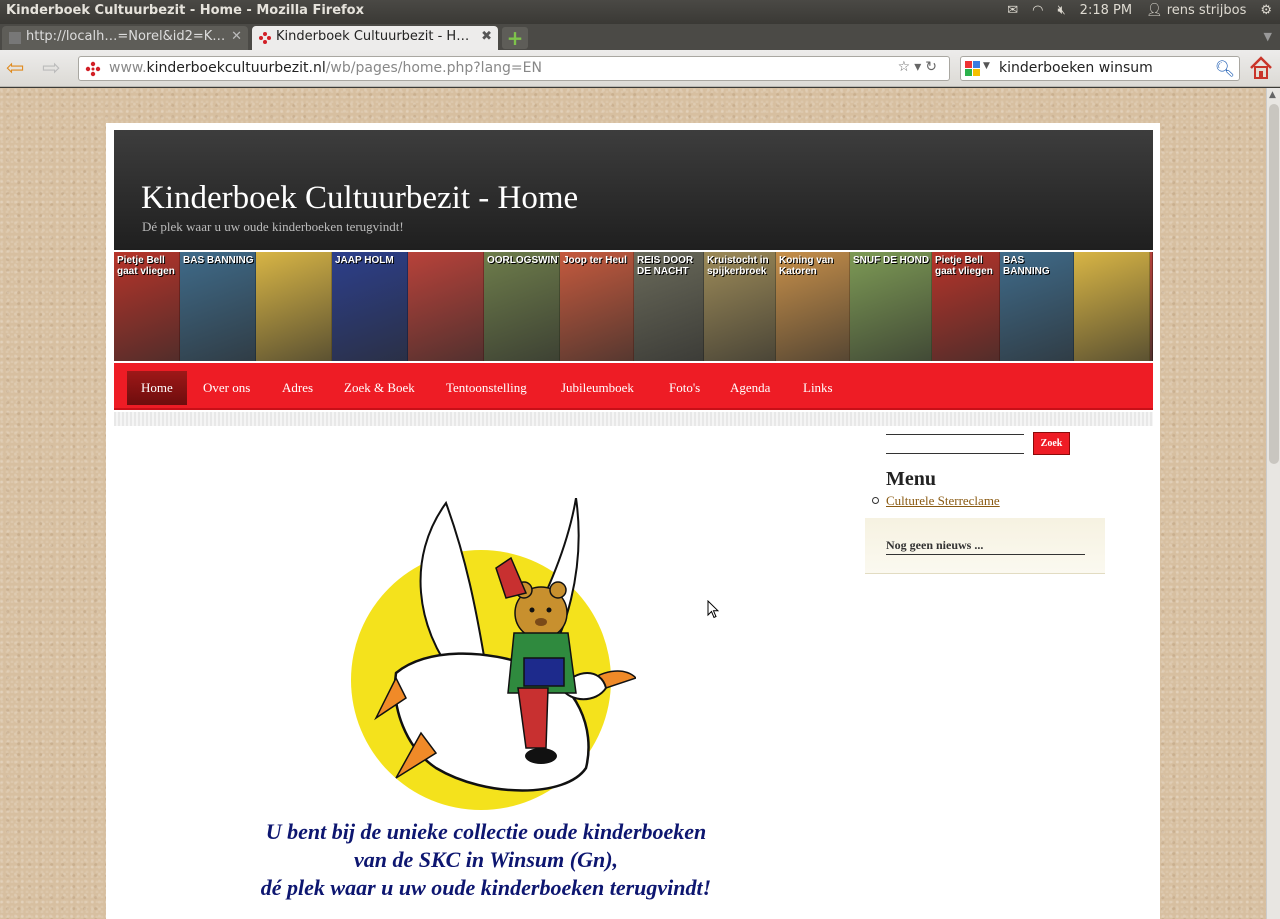 This screenshot has width=1280, height=919. I want to click on page-icon, so click(15, 38).